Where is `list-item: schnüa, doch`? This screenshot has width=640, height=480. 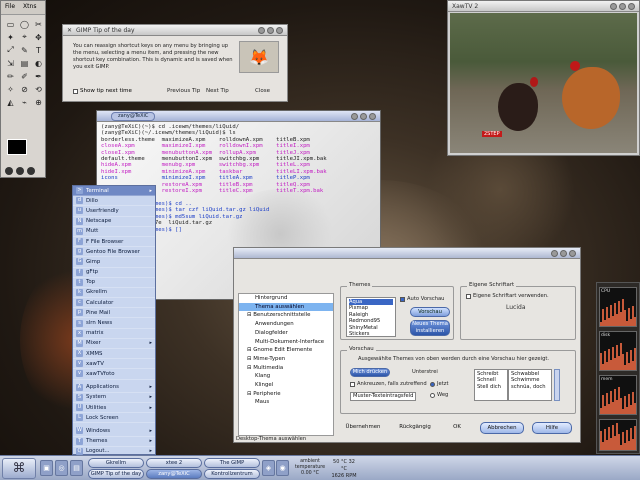
list-item: schnüa, doch is located at coordinates (530, 387).